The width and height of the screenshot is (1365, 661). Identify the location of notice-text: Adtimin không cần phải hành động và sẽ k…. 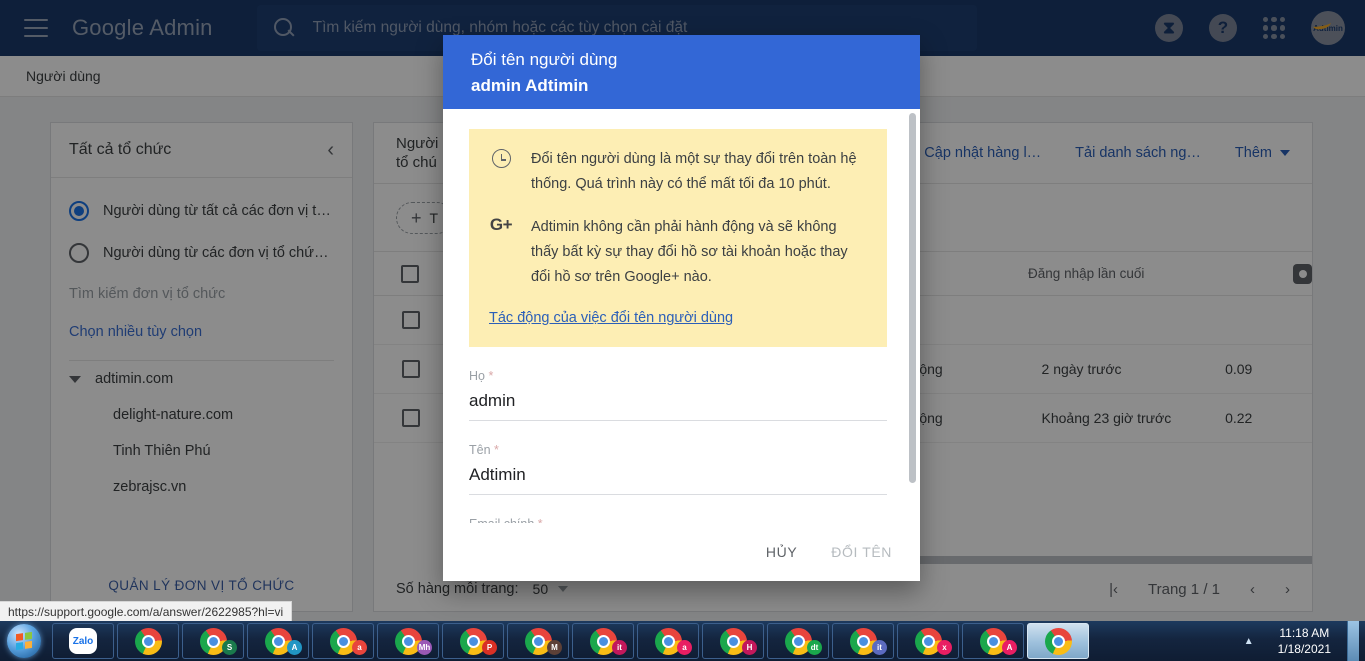
(689, 252).